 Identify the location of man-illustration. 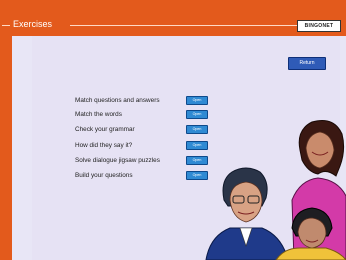
(247, 213).